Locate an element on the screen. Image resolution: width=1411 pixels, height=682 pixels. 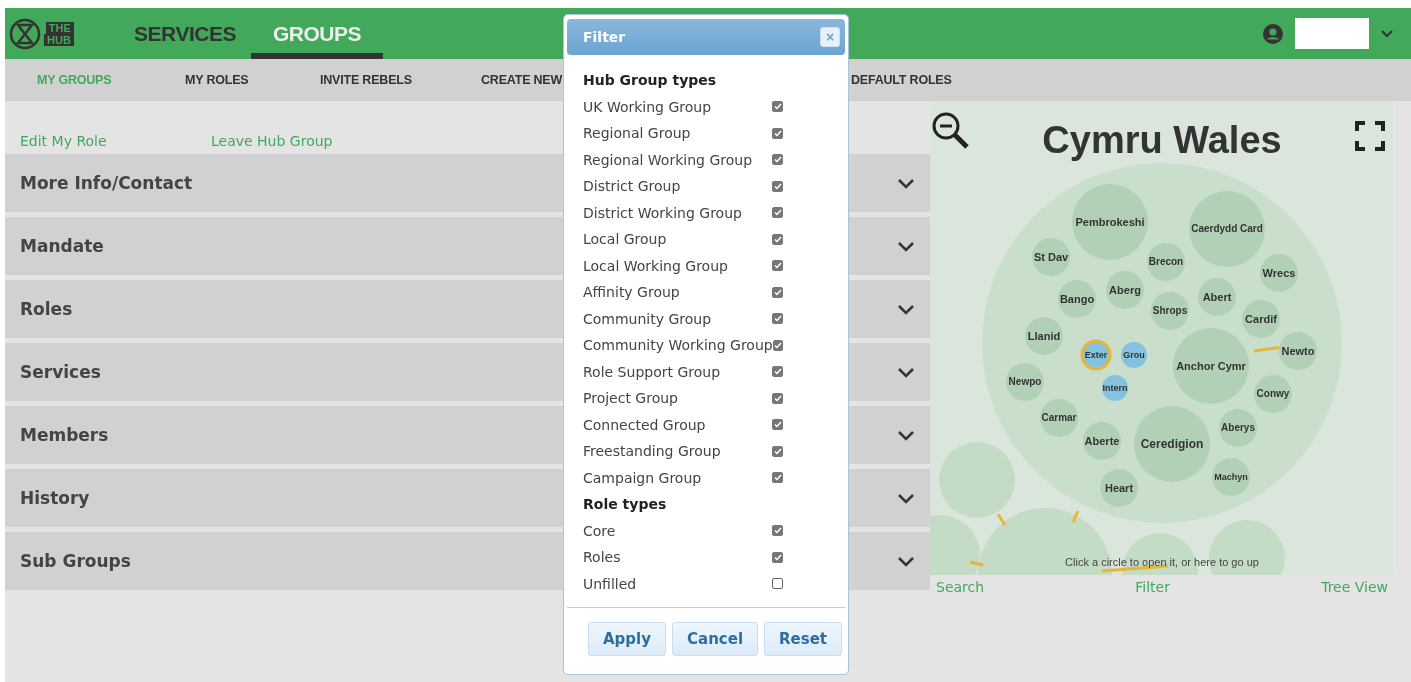
sub-nav-item: INVITE REBELS is located at coordinates (400, 80).